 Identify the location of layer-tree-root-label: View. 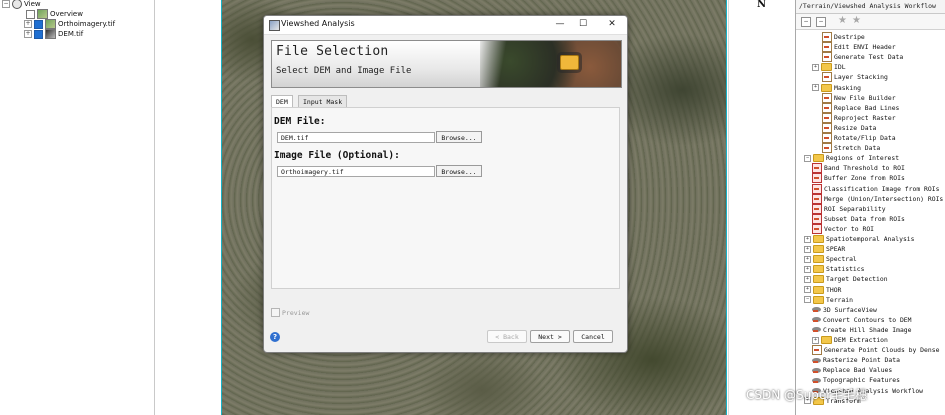
(32, 4).